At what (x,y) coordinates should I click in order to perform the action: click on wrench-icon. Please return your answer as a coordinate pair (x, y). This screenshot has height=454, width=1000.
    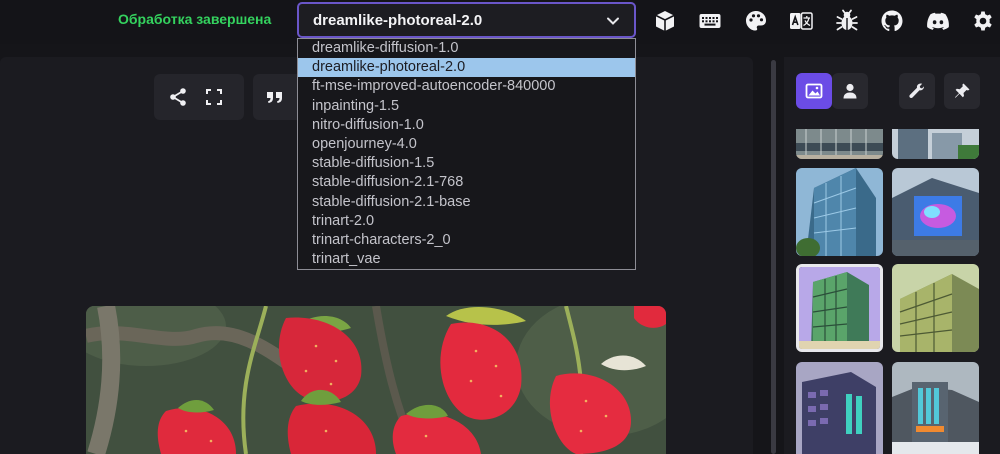
    Looking at the image, I should click on (917, 91).